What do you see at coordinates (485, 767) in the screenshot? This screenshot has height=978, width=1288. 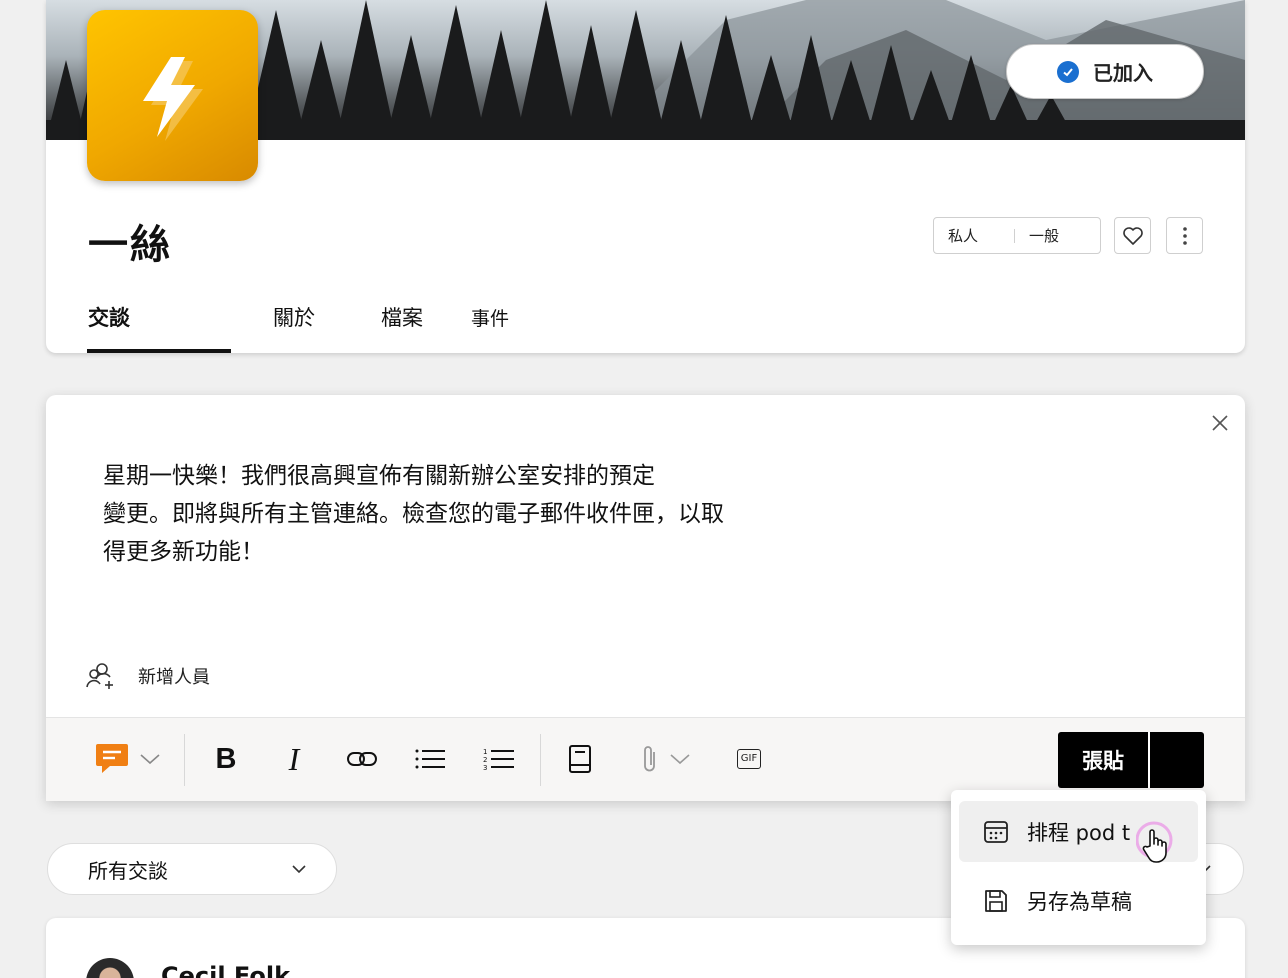 I see `svg-text: 3` at bounding box center [485, 767].